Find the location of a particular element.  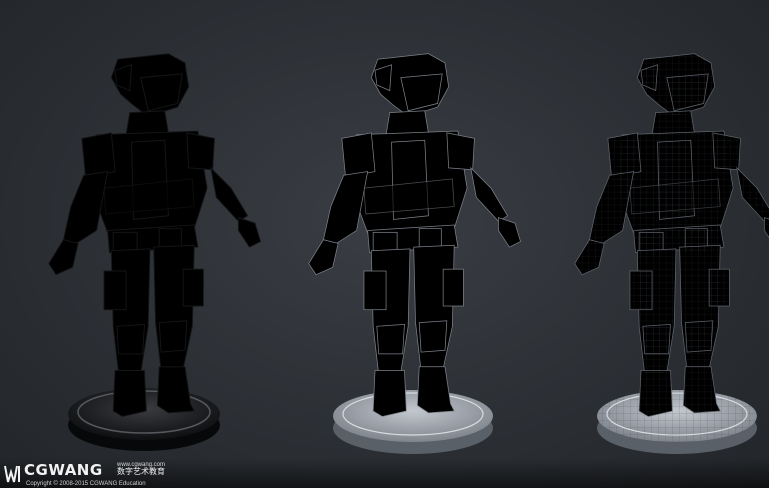

cgwang-logo-icon is located at coordinates (12, 474).